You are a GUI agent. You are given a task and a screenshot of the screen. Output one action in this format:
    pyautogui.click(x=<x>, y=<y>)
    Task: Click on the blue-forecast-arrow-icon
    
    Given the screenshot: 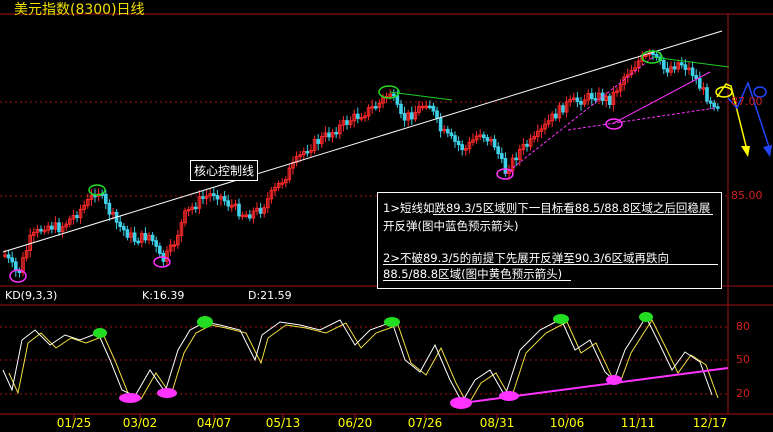 What is the action you would take?
    pyautogui.click(x=749, y=115)
    